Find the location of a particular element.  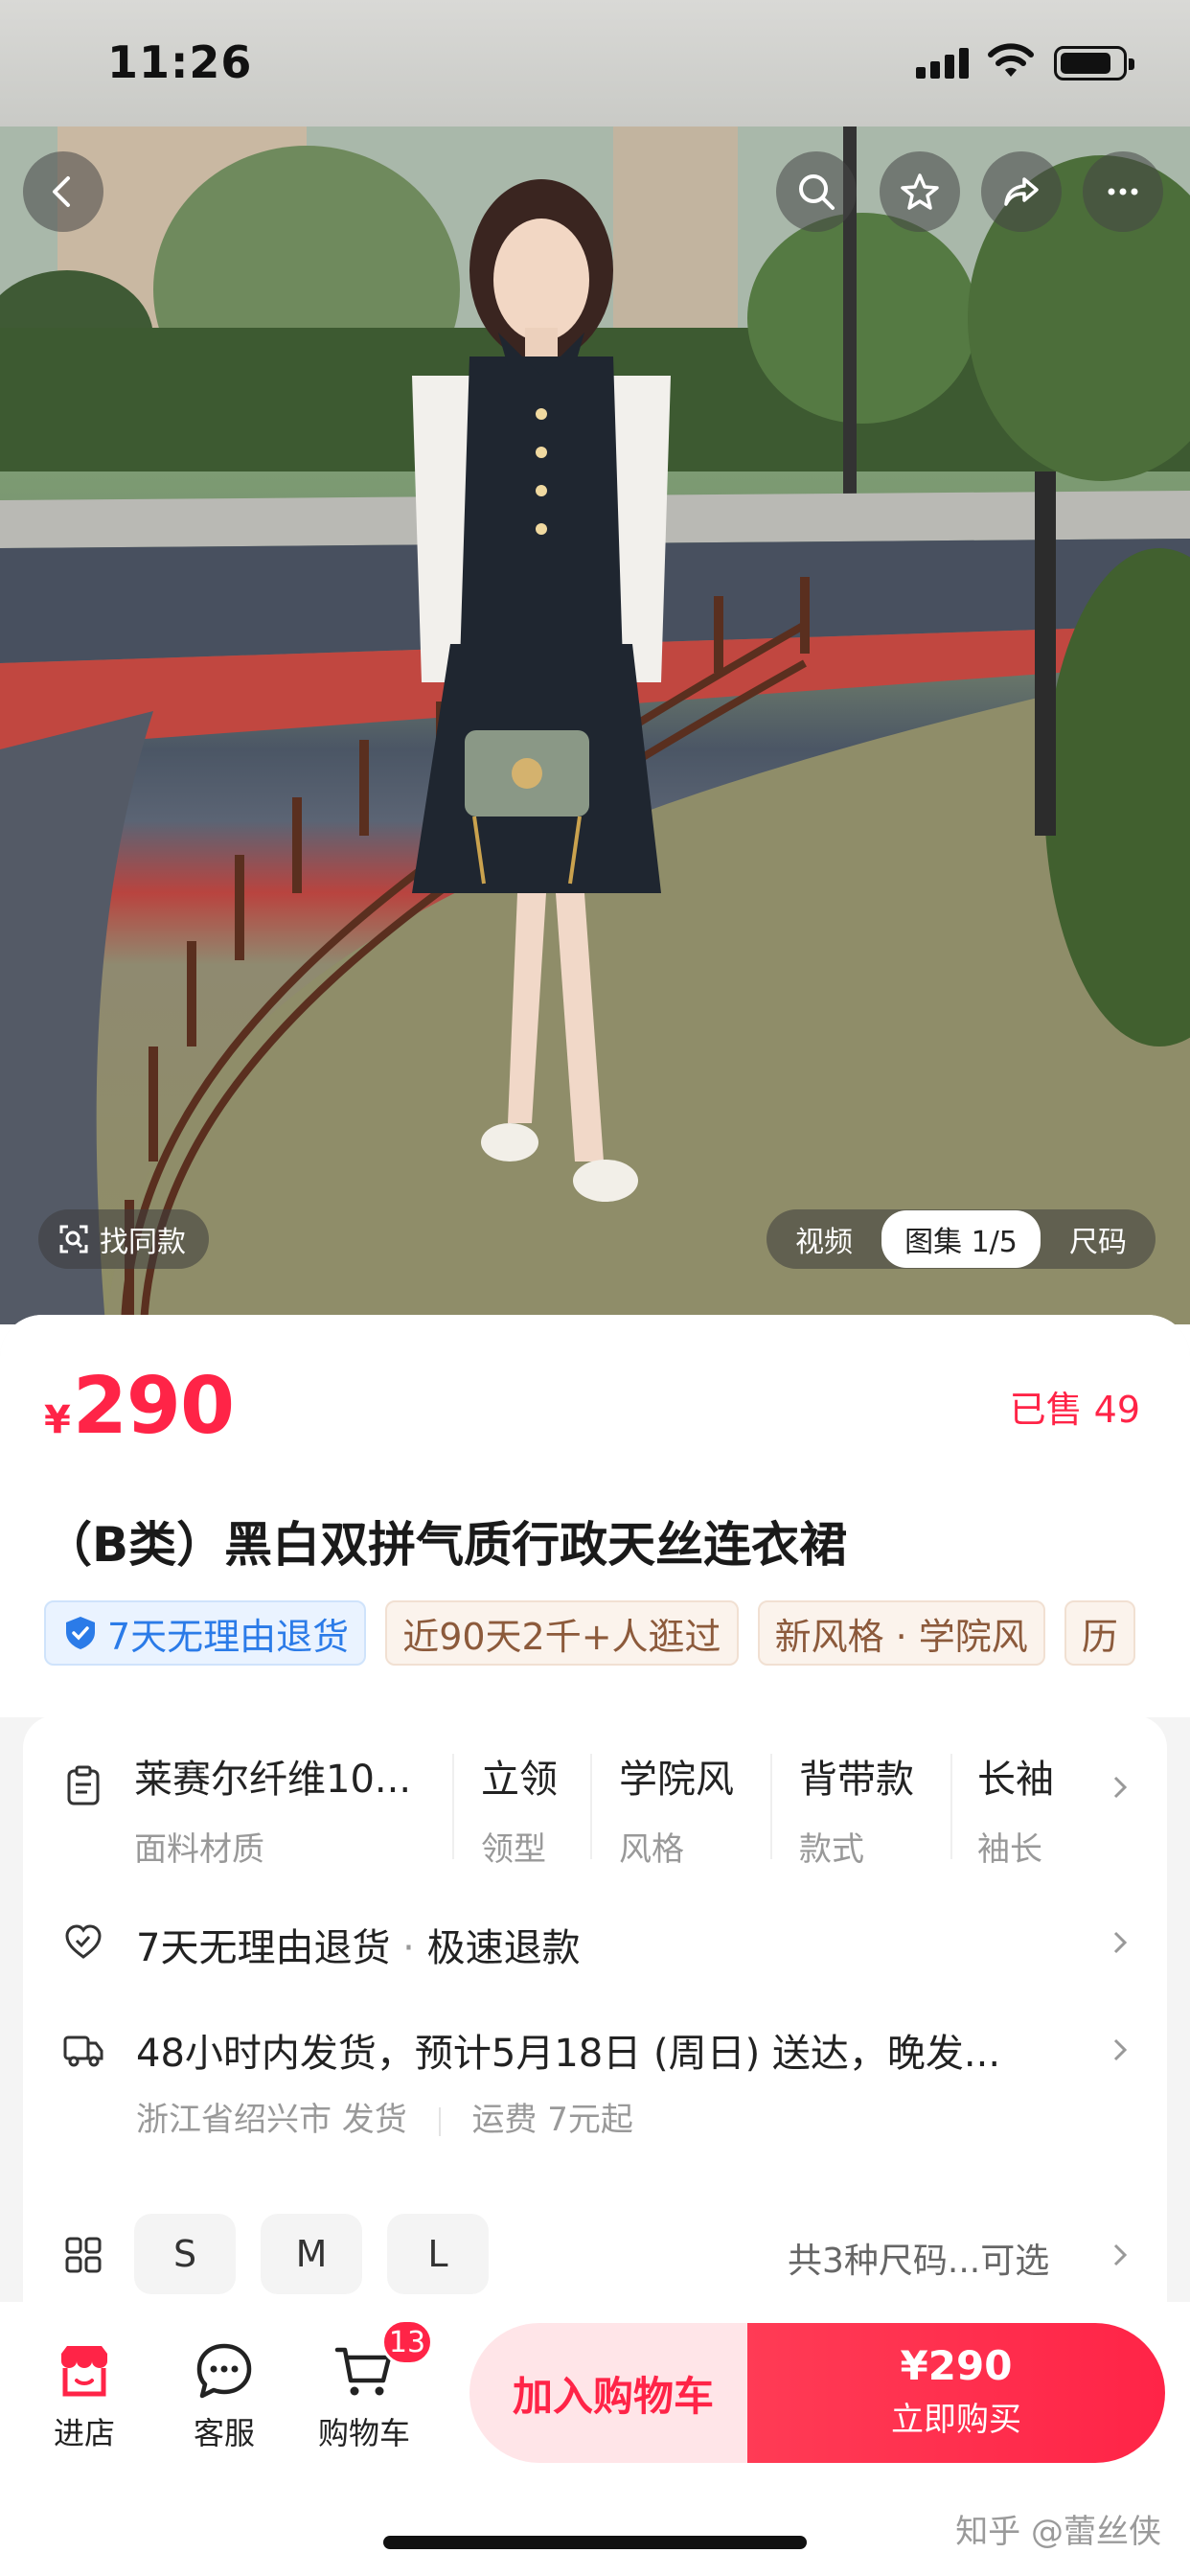

returns-main: 7天无理由退货 is located at coordinates (264, 1948).